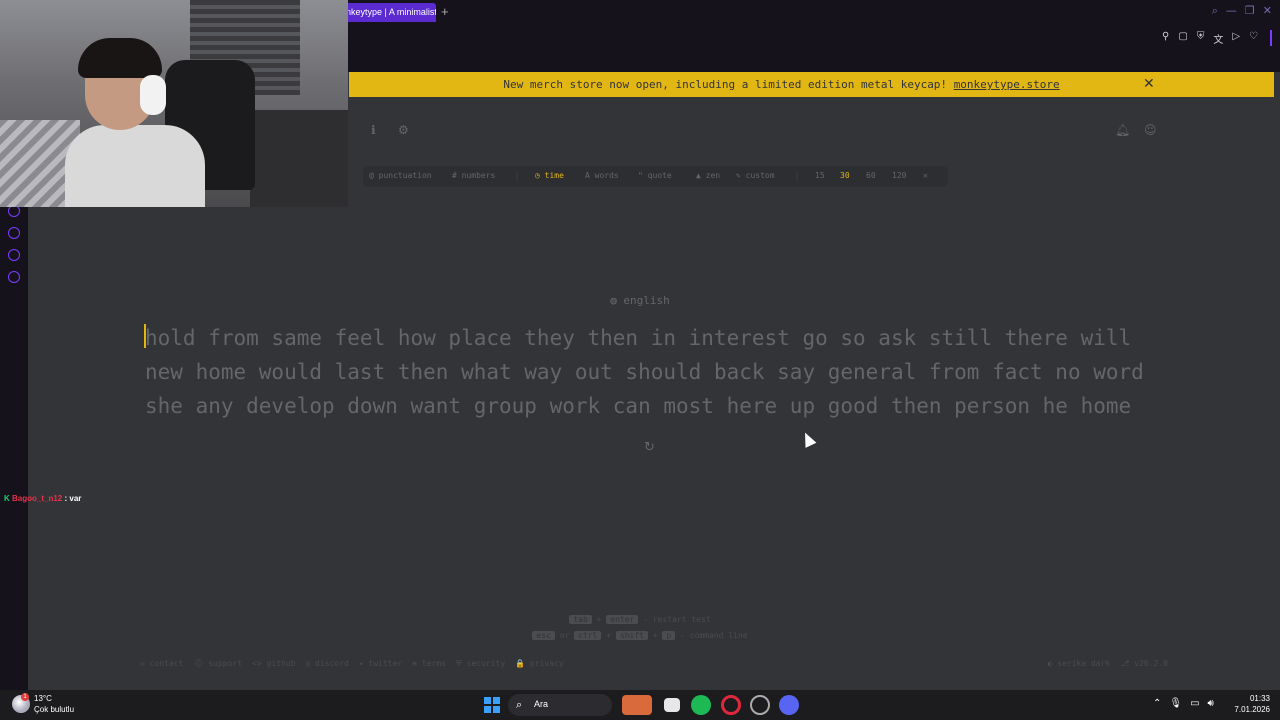 Image resolution: width=1280 pixels, height=720 pixels. Describe the element at coordinates (1267, 11) in the screenshot. I see `close-window-icon: ✕` at that location.